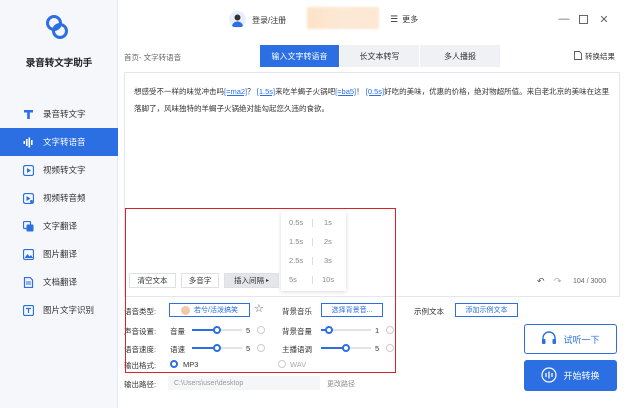  Describe the element at coordinates (296, 241) in the screenshot. I see `pause-option: 1.5s` at that location.